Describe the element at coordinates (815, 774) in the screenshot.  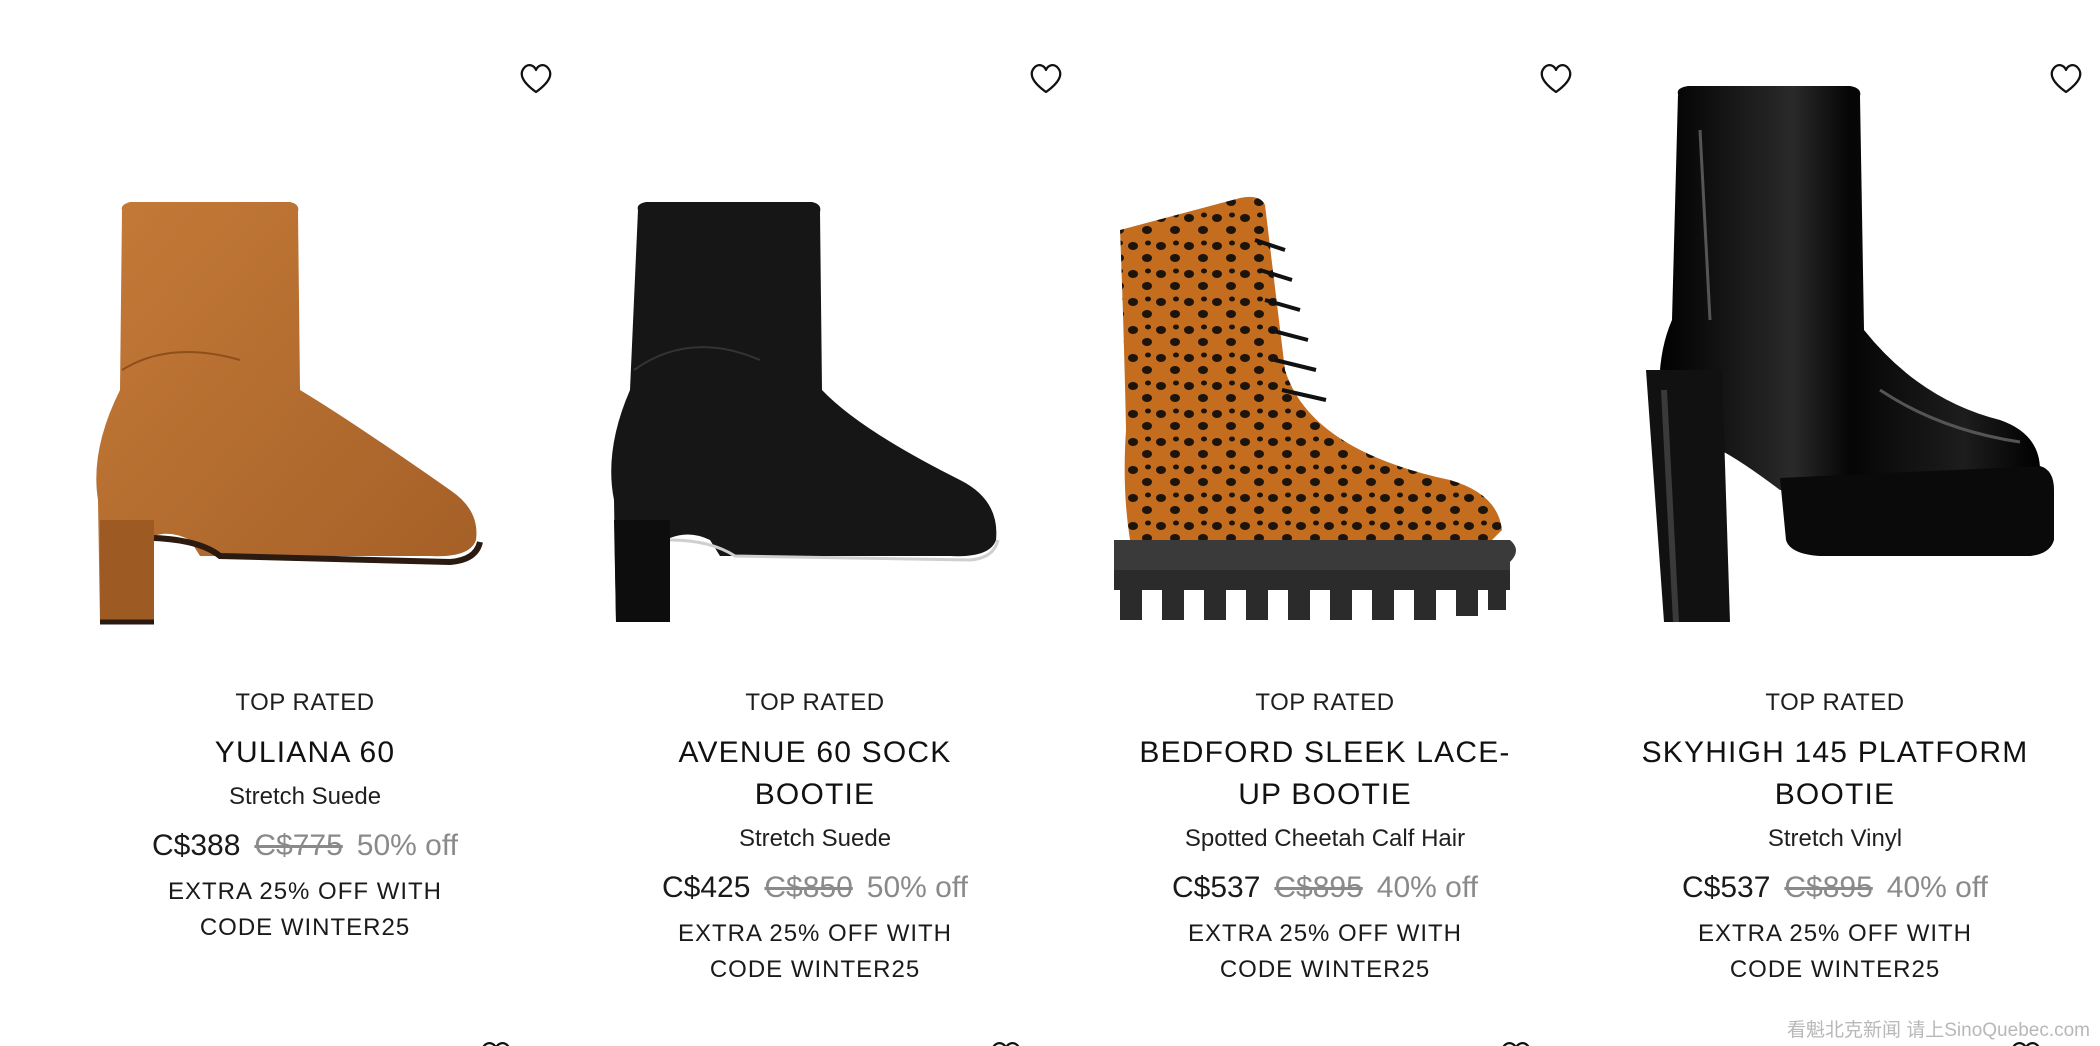
I see `product-name: AVENUE 60 SOCK BOOTIE` at that location.